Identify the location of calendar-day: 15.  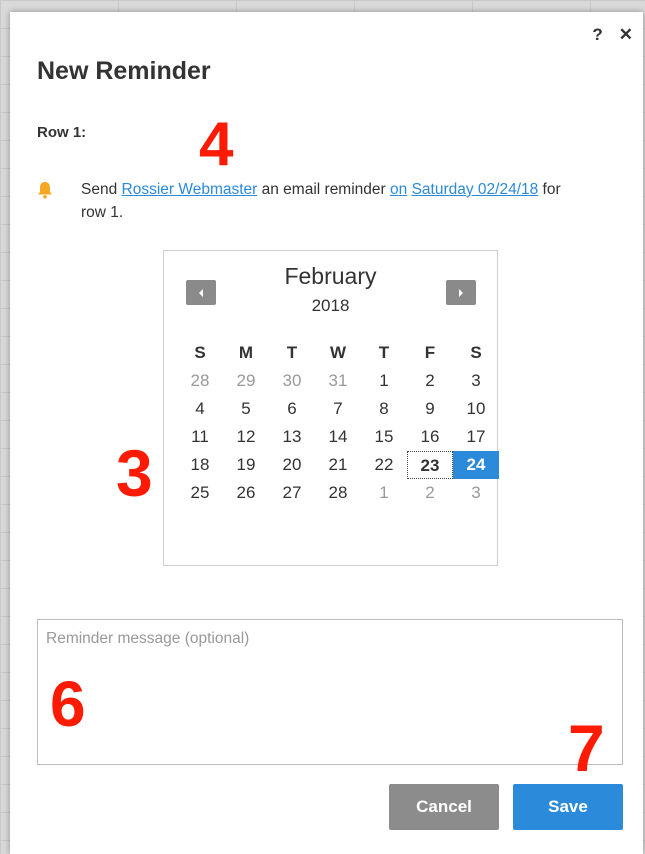
(384, 437).